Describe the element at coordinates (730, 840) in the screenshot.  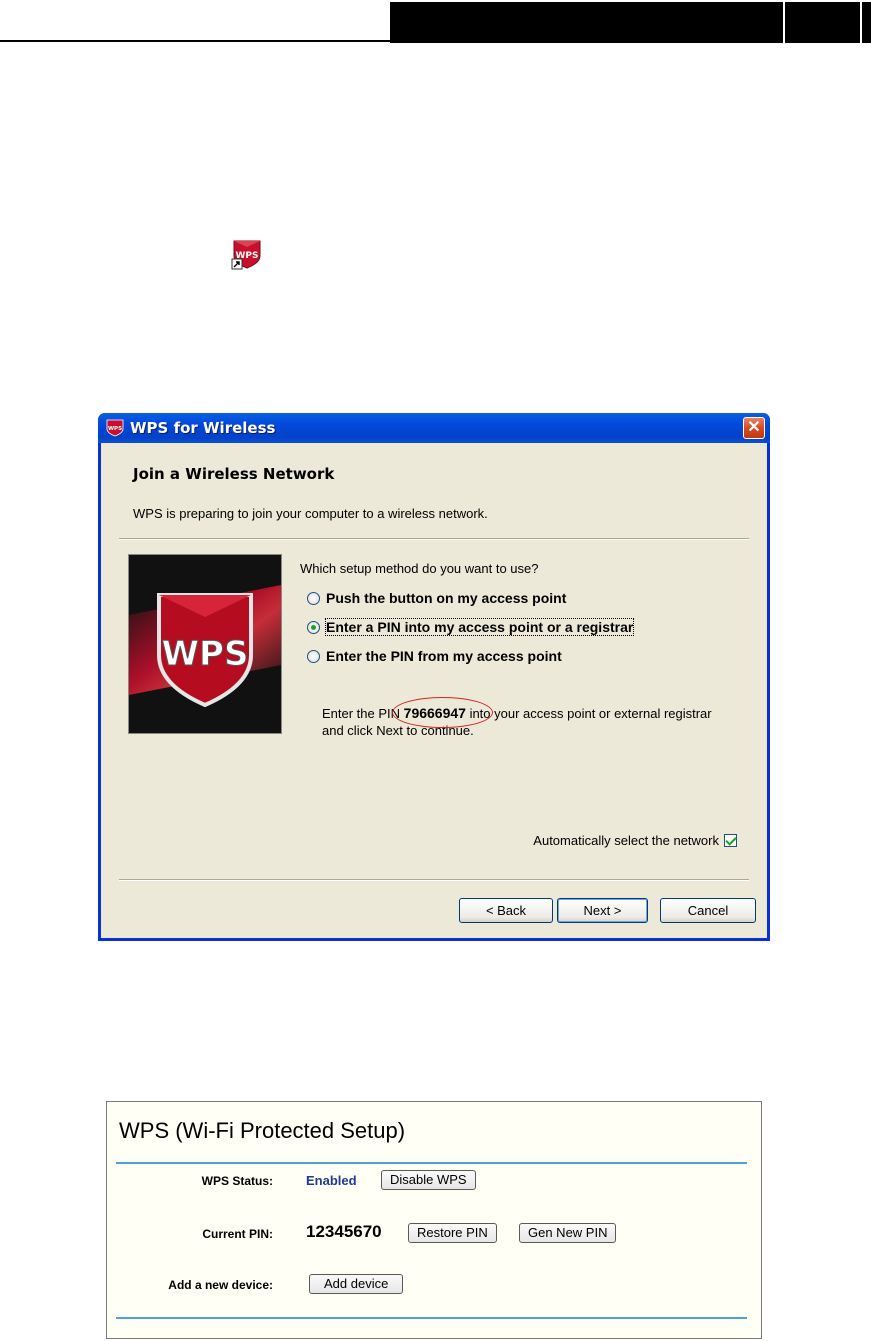
I see `auto-select-checkbox` at that location.